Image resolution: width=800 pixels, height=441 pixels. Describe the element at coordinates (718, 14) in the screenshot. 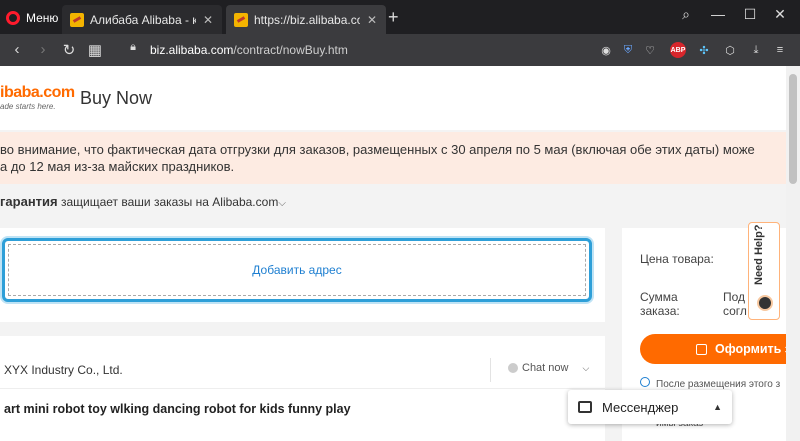

I see `minimize-icon: —` at that location.